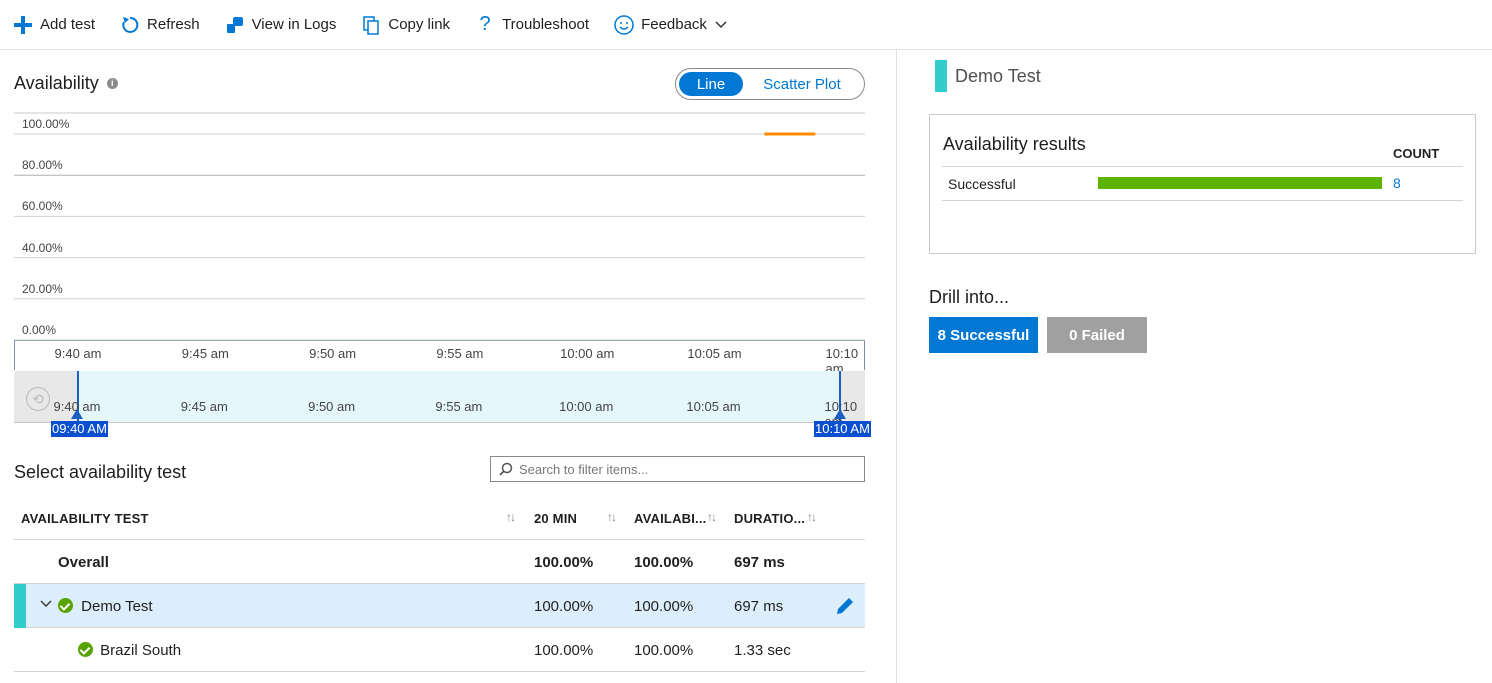 This screenshot has height=683, width=1492. What do you see at coordinates (1097, 335) in the screenshot?
I see `failed-drill-button: 0 Failed` at bounding box center [1097, 335].